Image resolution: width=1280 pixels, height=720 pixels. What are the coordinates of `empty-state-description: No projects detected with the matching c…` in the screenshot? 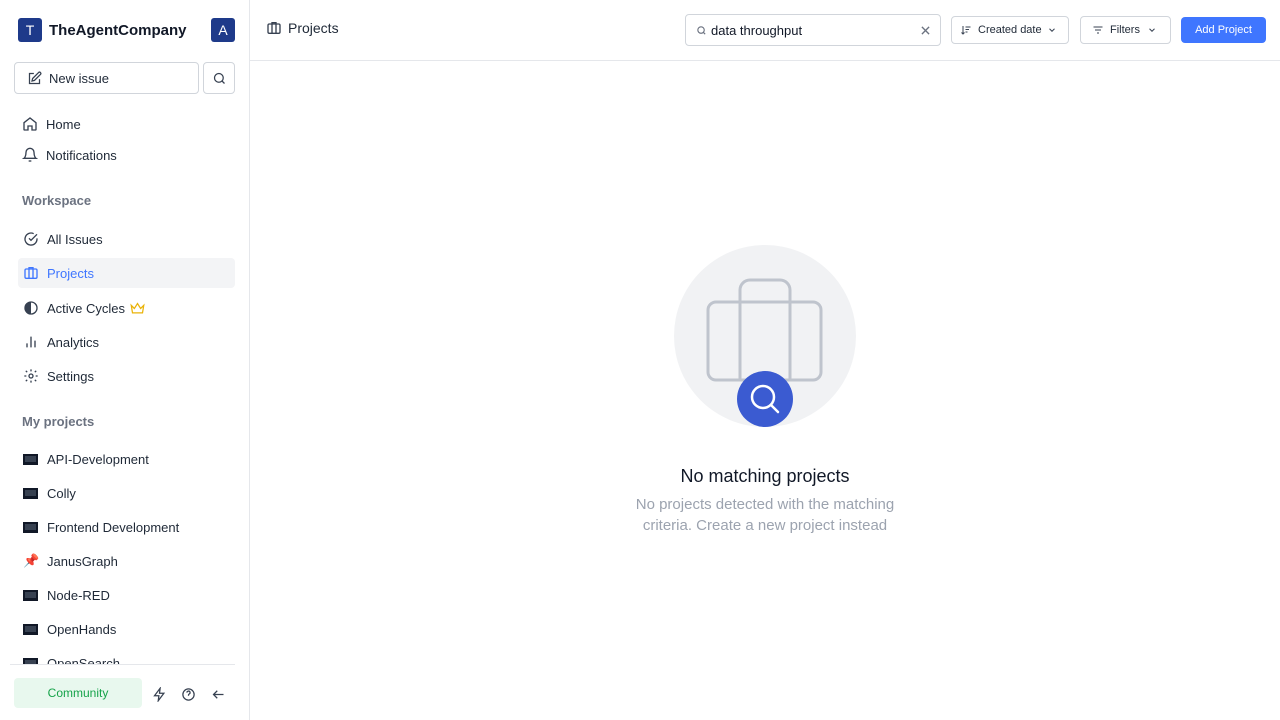 It's located at (765, 515).